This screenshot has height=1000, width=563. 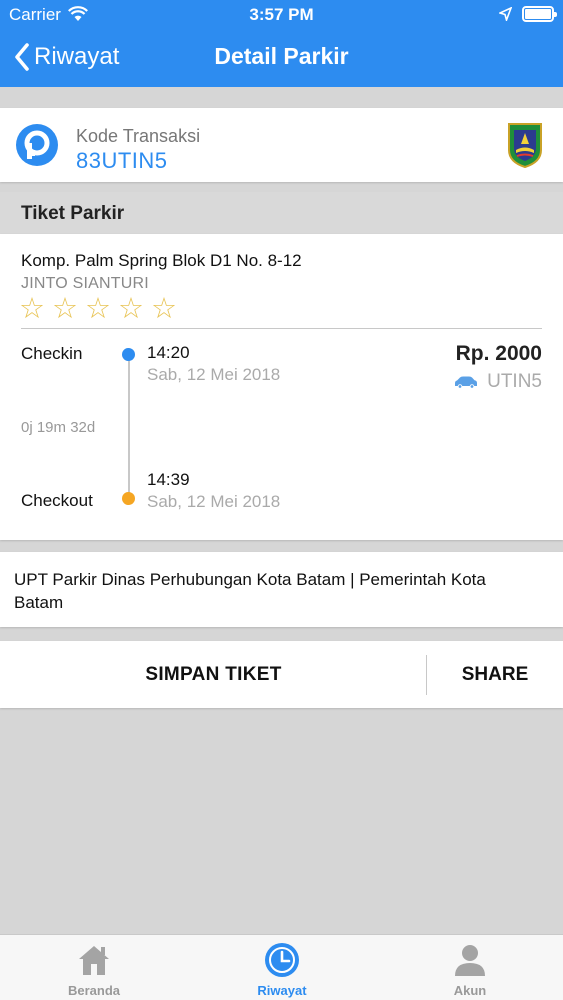 I want to click on checkin-date: Sab, 12 Mei 2018, so click(x=214, y=374).